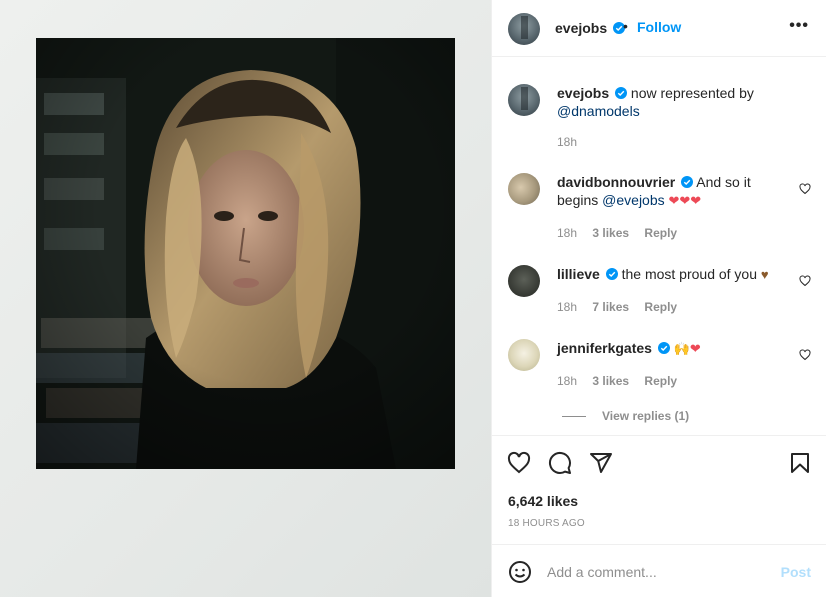 The image size is (826, 597). I want to click on red-heart-emoji: ❤, so click(695, 348).